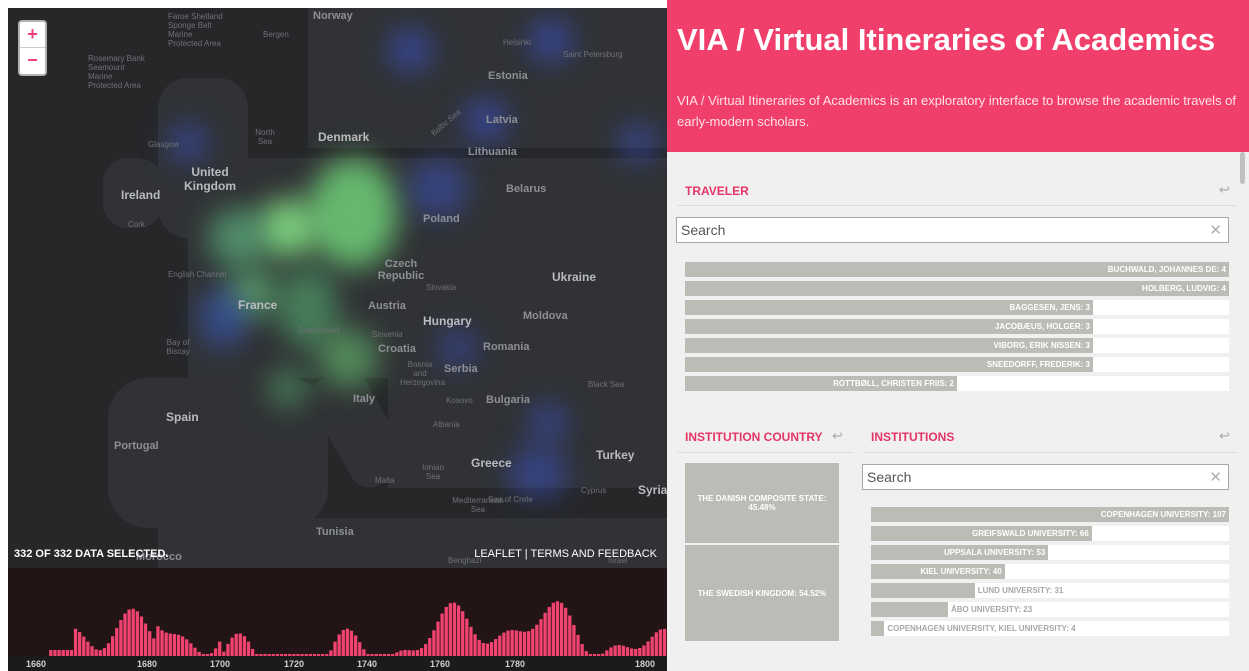 The height and width of the screenshot is (671, 1249). I want to click on bar-row: VIBORG, ERIK NISSEN: 3, so click(957, 345).